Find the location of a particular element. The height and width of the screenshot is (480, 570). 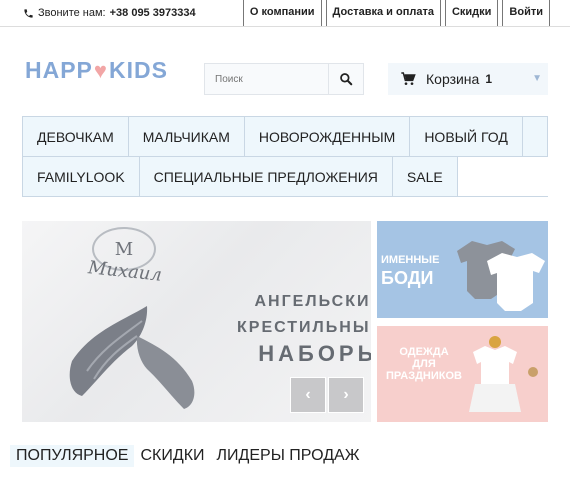

promo1-line-1: ИМЕННЫЕ is located at coordinates (410, 260).